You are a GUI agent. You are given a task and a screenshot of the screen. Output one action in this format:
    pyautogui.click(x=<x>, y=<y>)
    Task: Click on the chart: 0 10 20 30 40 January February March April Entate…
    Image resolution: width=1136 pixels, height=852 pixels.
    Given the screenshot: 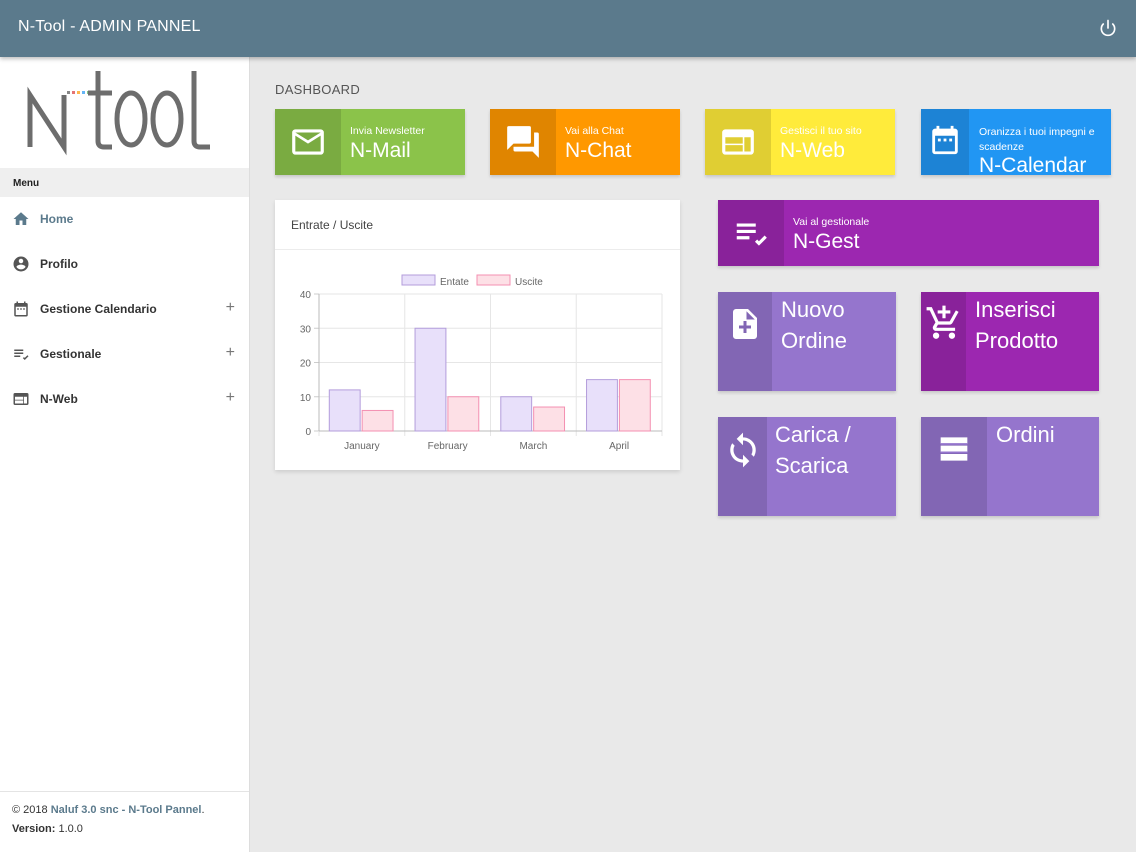 What is the action you would take?
    pyautogui.click(x=481, y=363)
    